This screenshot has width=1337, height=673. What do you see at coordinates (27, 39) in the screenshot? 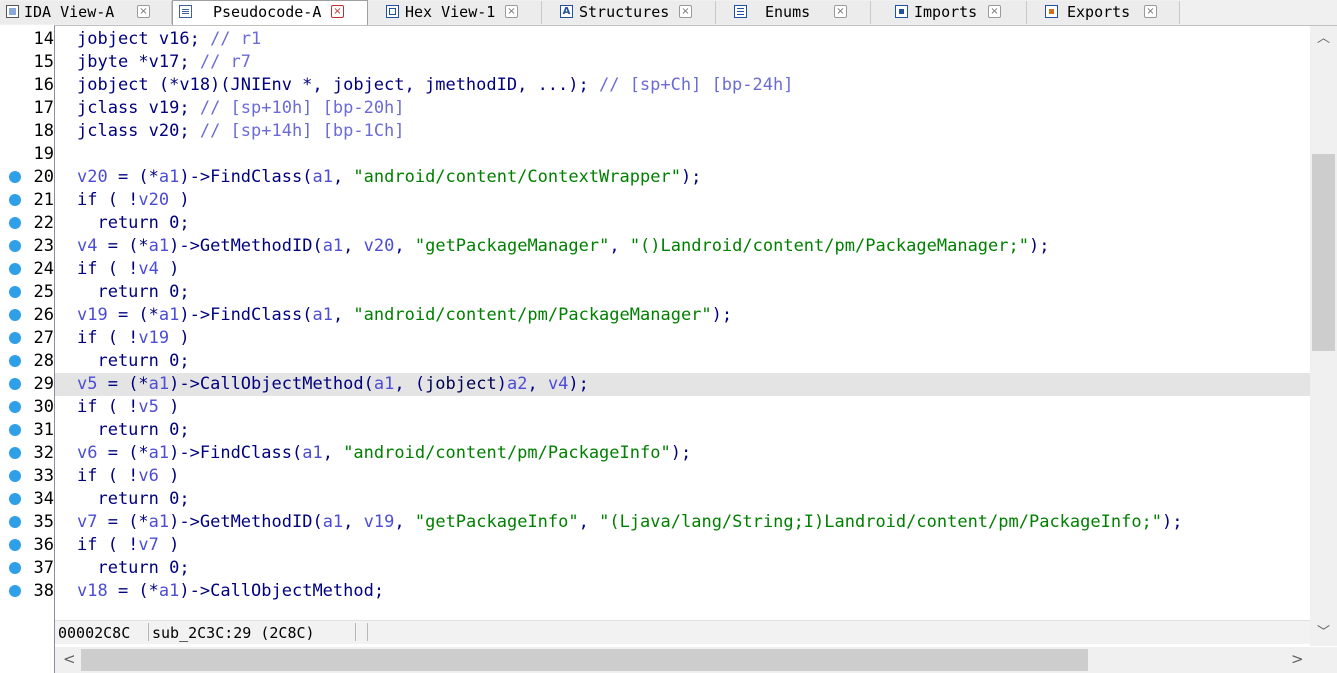
I see `gutter-line: 14` at bounding box center [27, 39].